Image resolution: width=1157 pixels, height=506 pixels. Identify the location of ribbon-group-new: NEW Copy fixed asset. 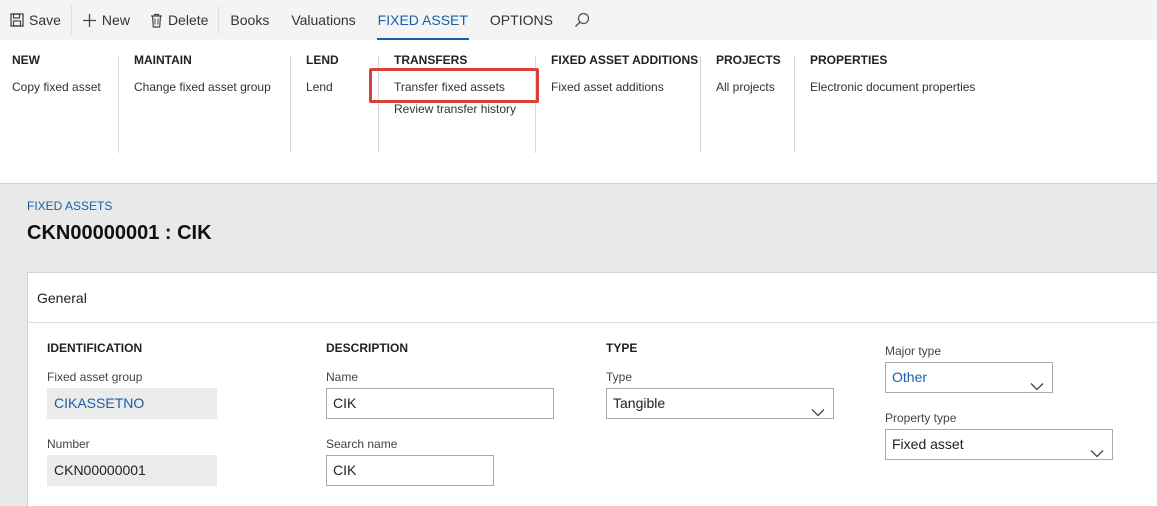
(56, 108).